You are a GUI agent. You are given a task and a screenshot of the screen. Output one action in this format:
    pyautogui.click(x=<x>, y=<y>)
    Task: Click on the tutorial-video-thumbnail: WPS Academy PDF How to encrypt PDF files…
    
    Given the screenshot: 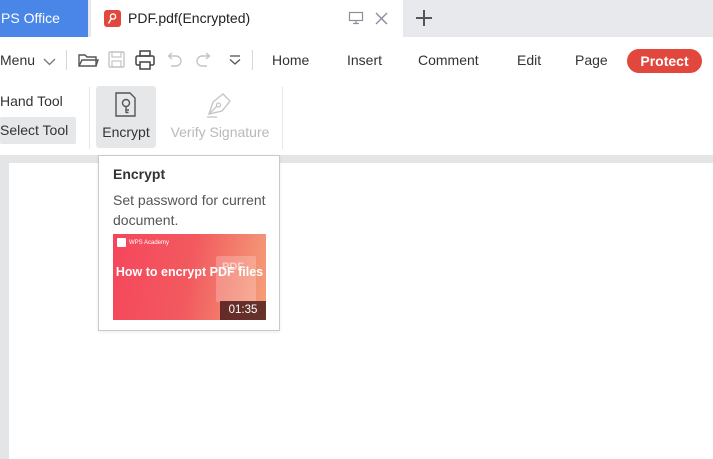 What is the action you would take?
    pyautogui.click(x=189, y=277)
    